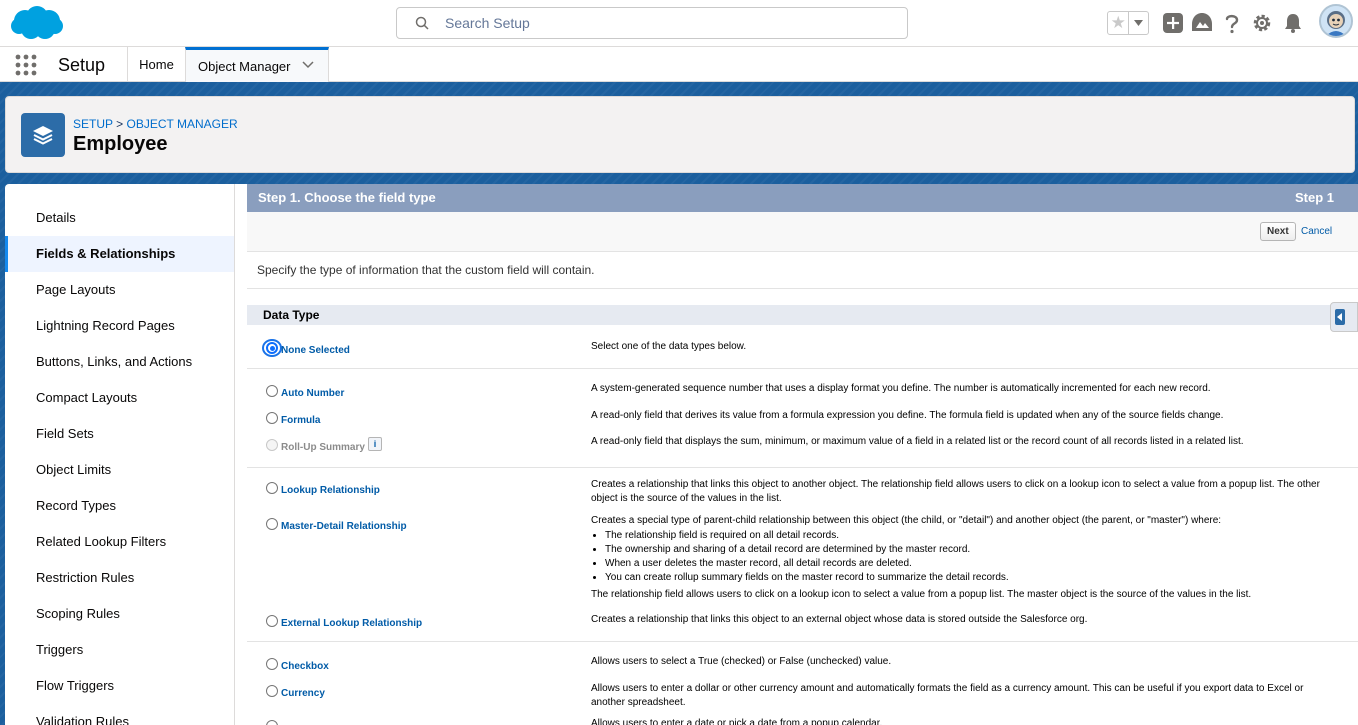 Image resolution: width=1358 pixels, height=725 pixels. I want to click on label-master-detail: Master-Detail Relationship, so click(344, 526).